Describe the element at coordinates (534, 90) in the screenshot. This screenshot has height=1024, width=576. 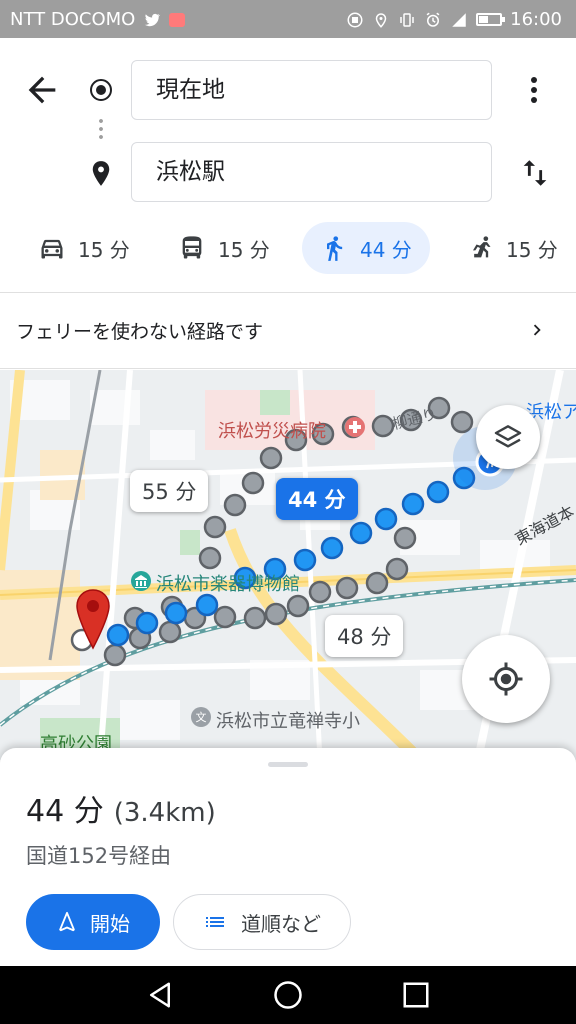
I see `more-options-icon` at that location.